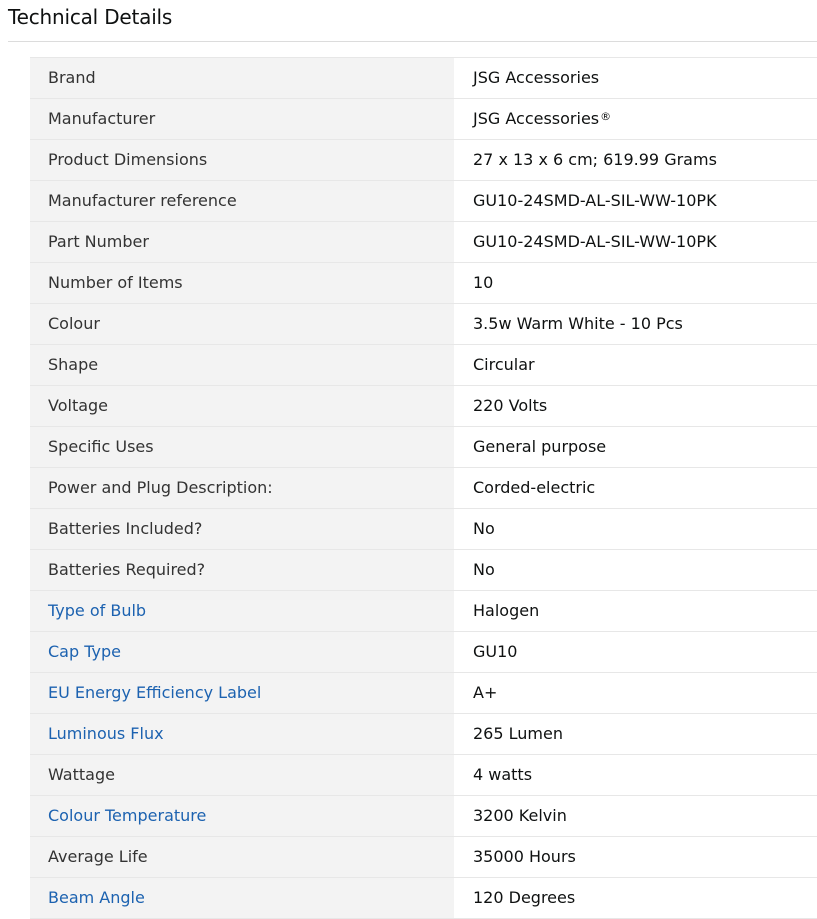 This screenshot has height=919, width=817. What do you see at coordinates (242, 365) in the screenshot?
I see `spec-label: Shape` at bounding box center [242, 365].